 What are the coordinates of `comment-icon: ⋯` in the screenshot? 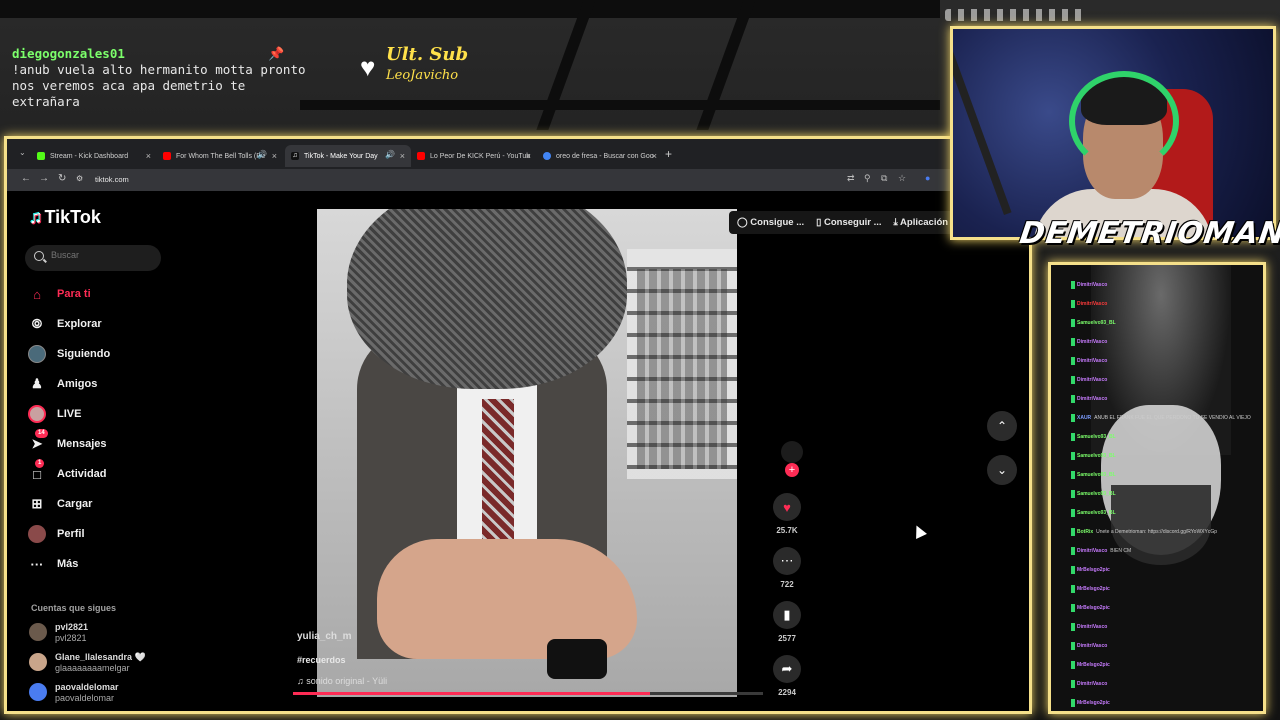 It's located at (787, 561).